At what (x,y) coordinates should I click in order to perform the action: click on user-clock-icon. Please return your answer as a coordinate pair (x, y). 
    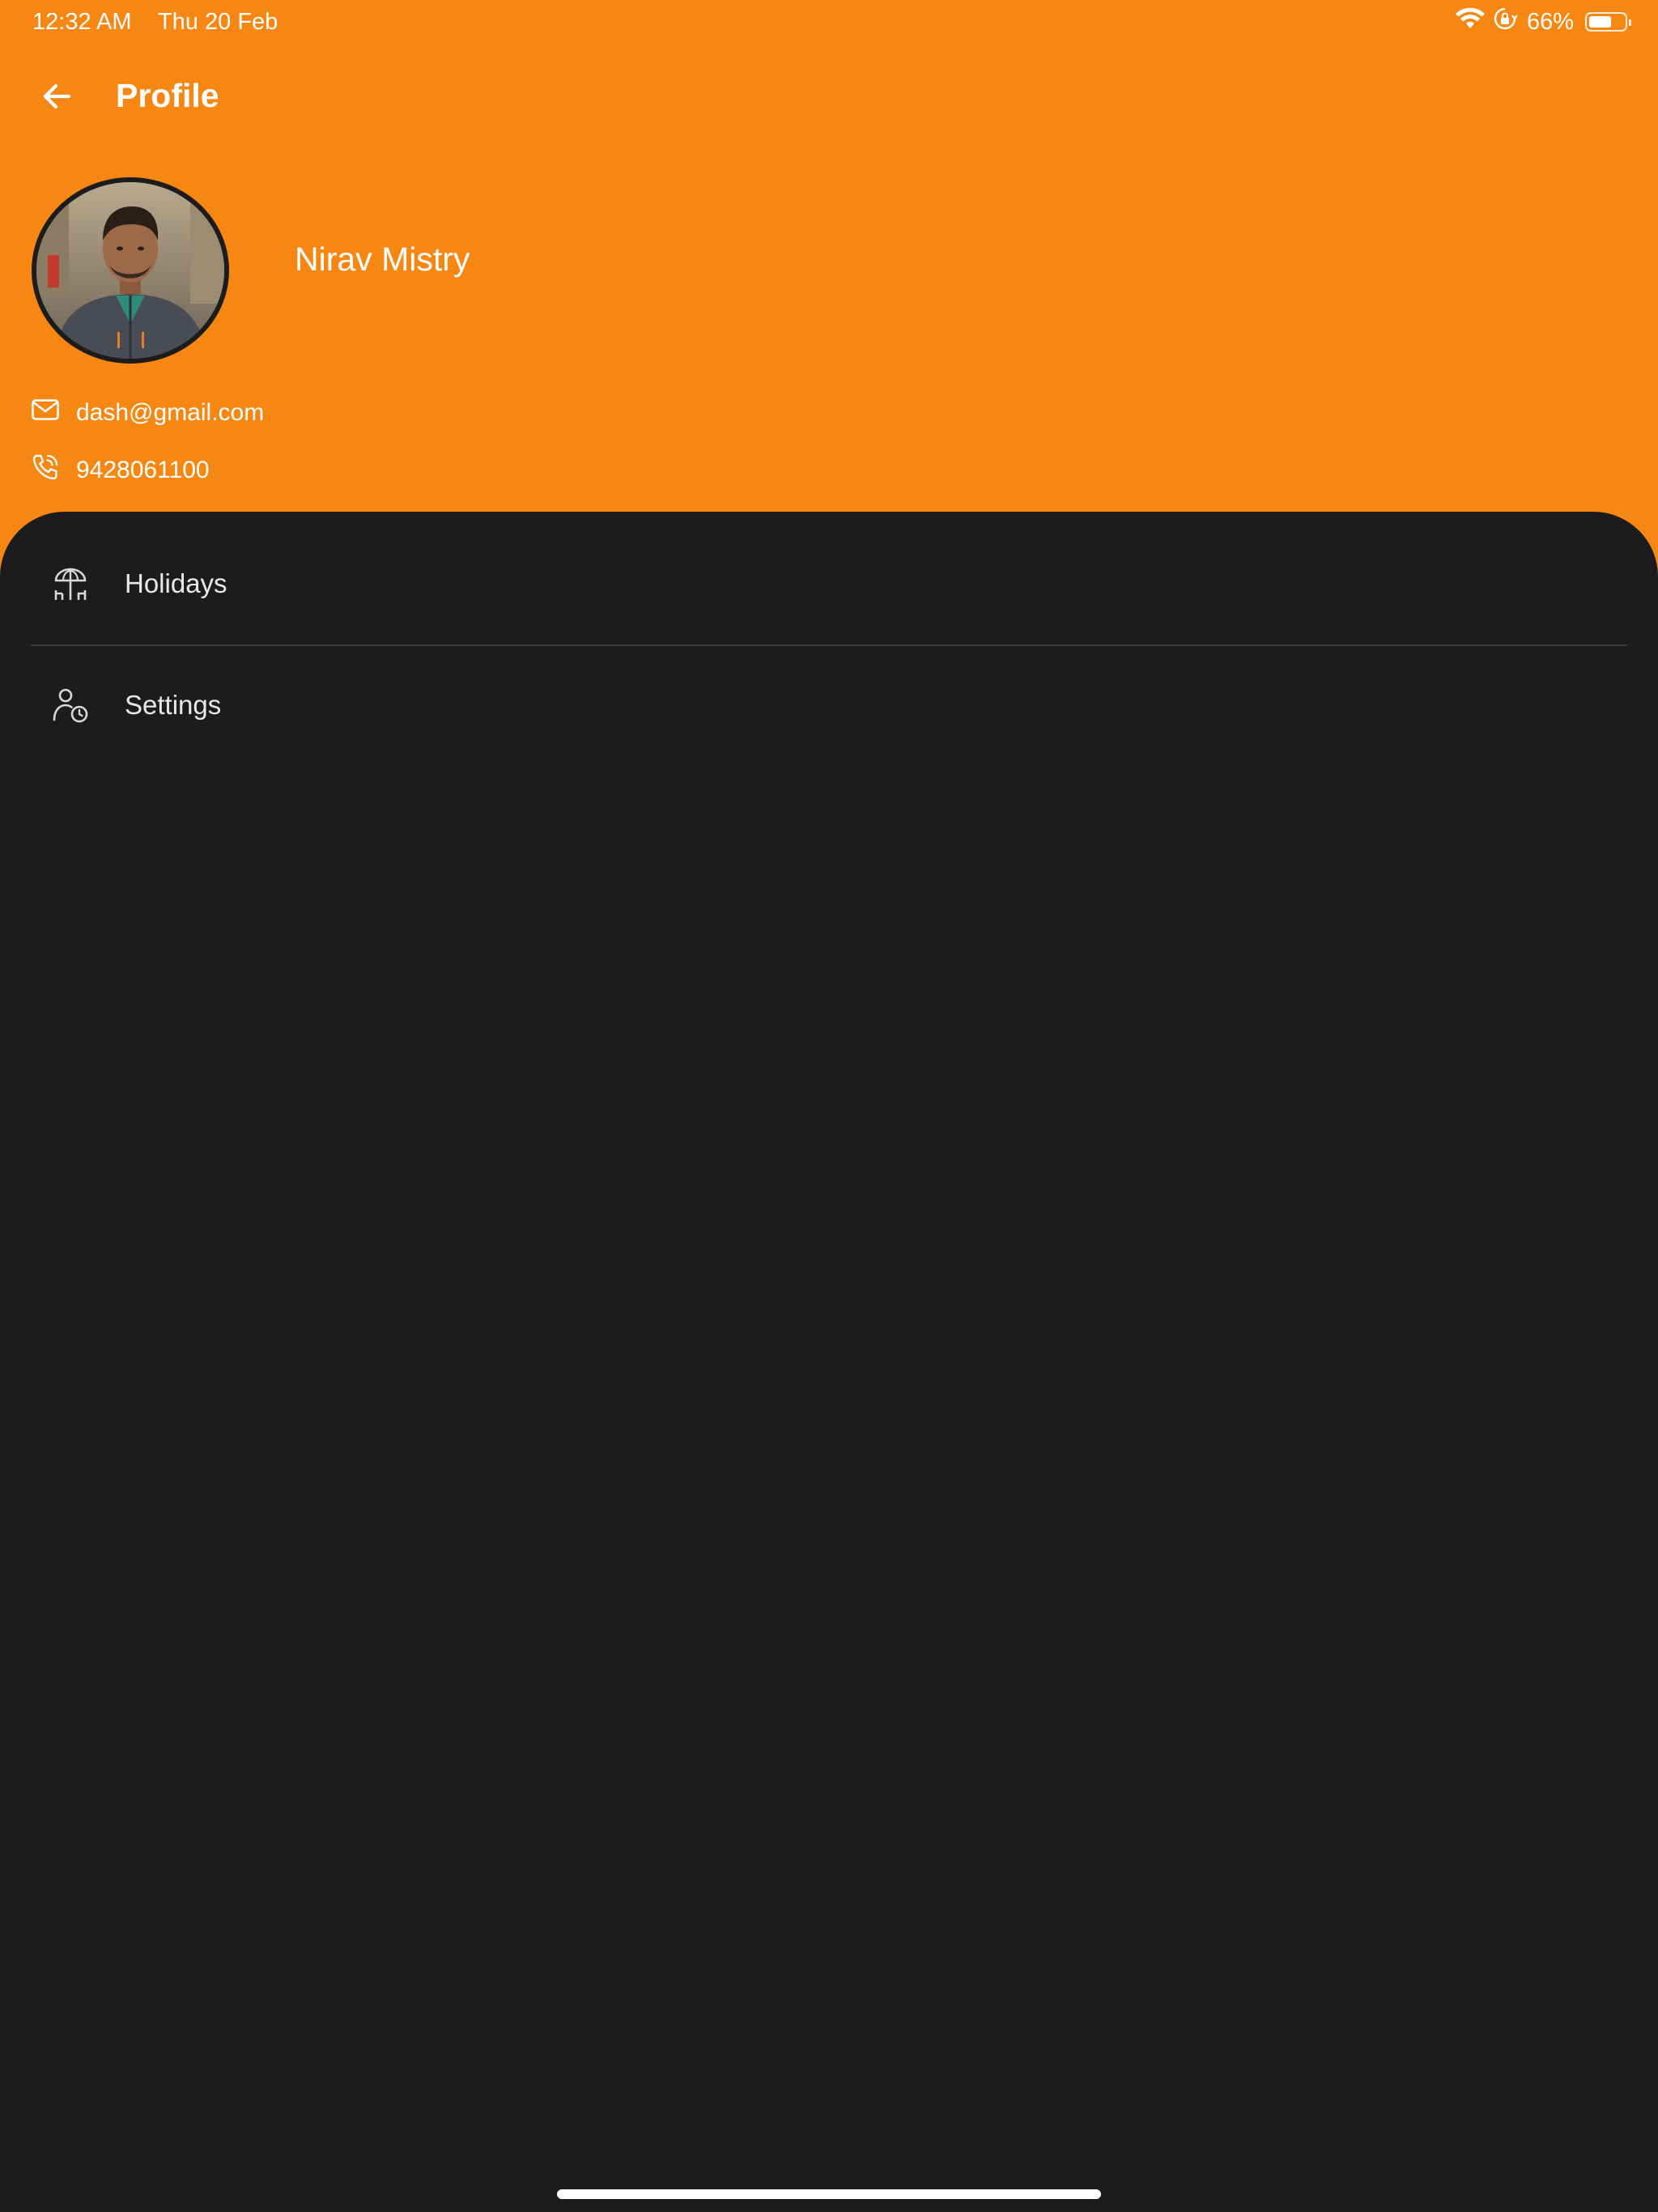
    Looking at the image, I should click on (70, 705).